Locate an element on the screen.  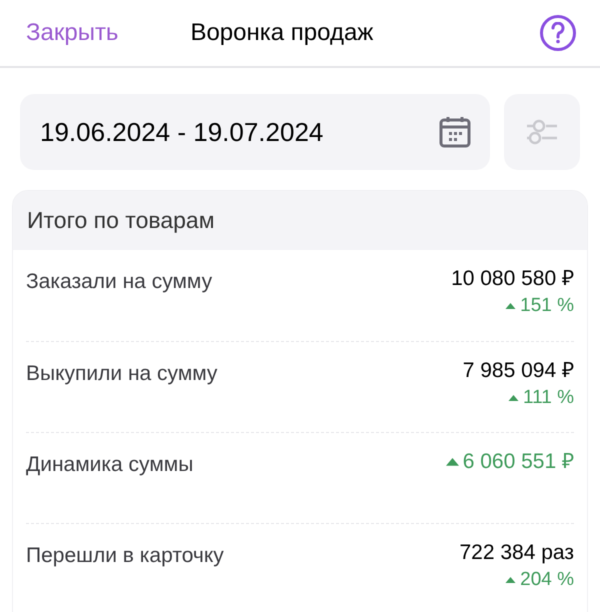
card-title: Итого по товарам is located at coordinates (121, 221).